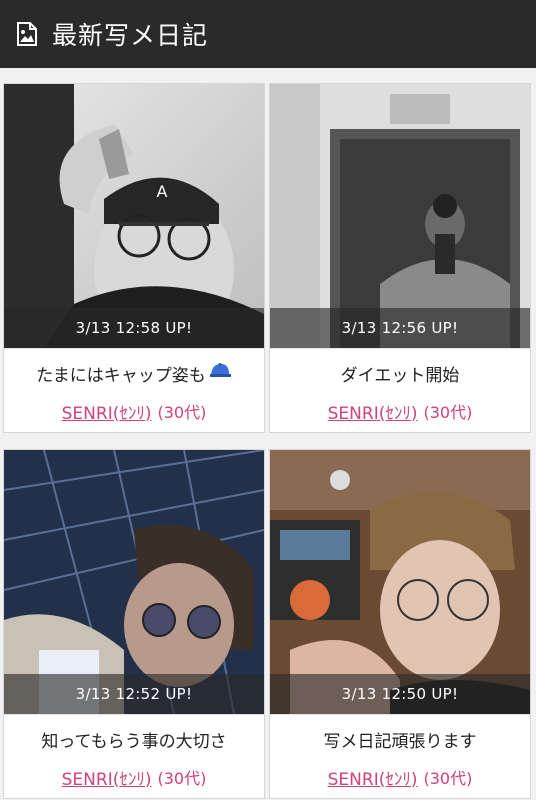 Image resolution: width=536 pixels, height=800 pixels. Describe the element at coordinates (130, 35) in the screenshot. I see `section-title: 最新写メ日記` at that location.